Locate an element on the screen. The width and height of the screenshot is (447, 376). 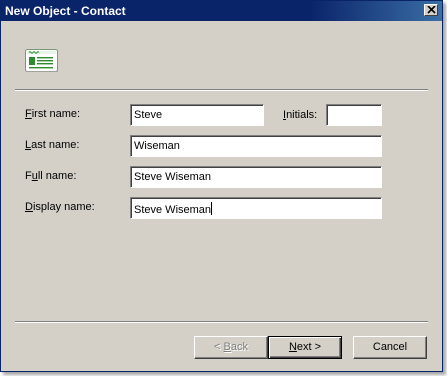
close-icon is located at coordinates (431, 10).